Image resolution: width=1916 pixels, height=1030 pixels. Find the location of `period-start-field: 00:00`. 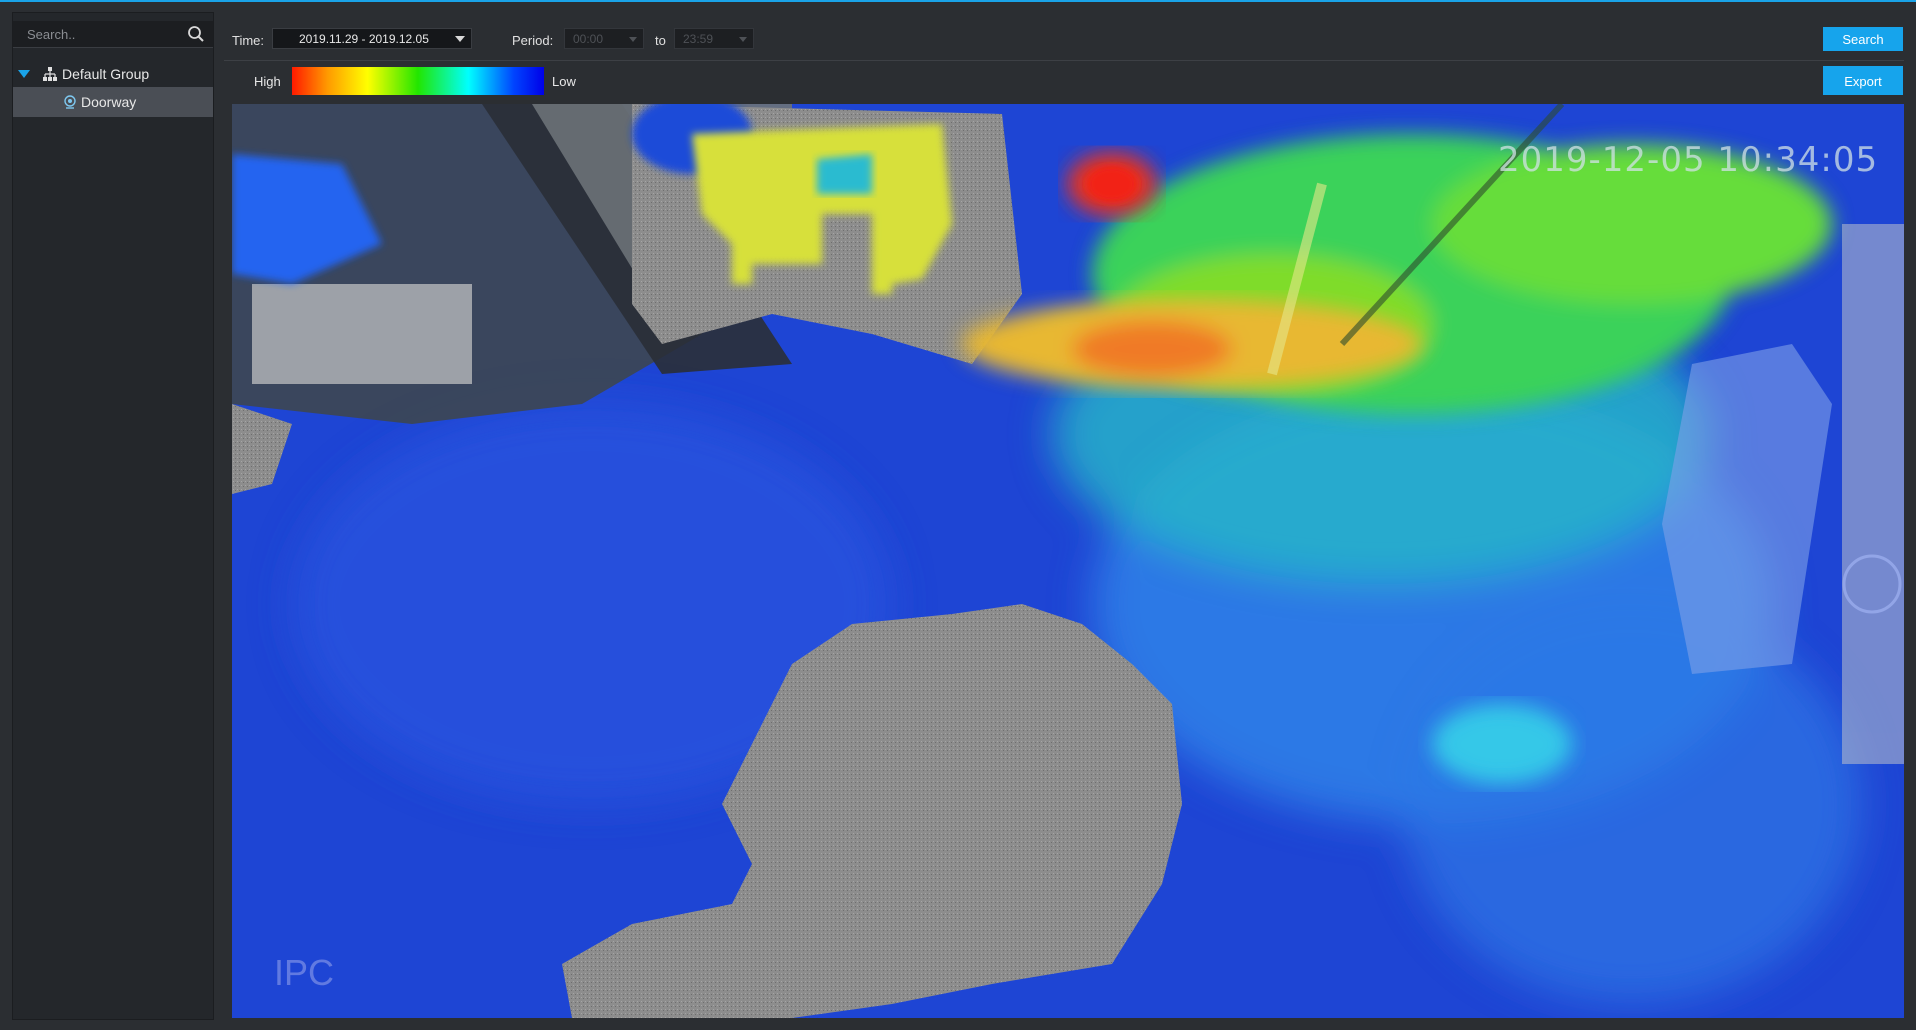

period-start-field: 00:00 is located at coordinates (604, 38).